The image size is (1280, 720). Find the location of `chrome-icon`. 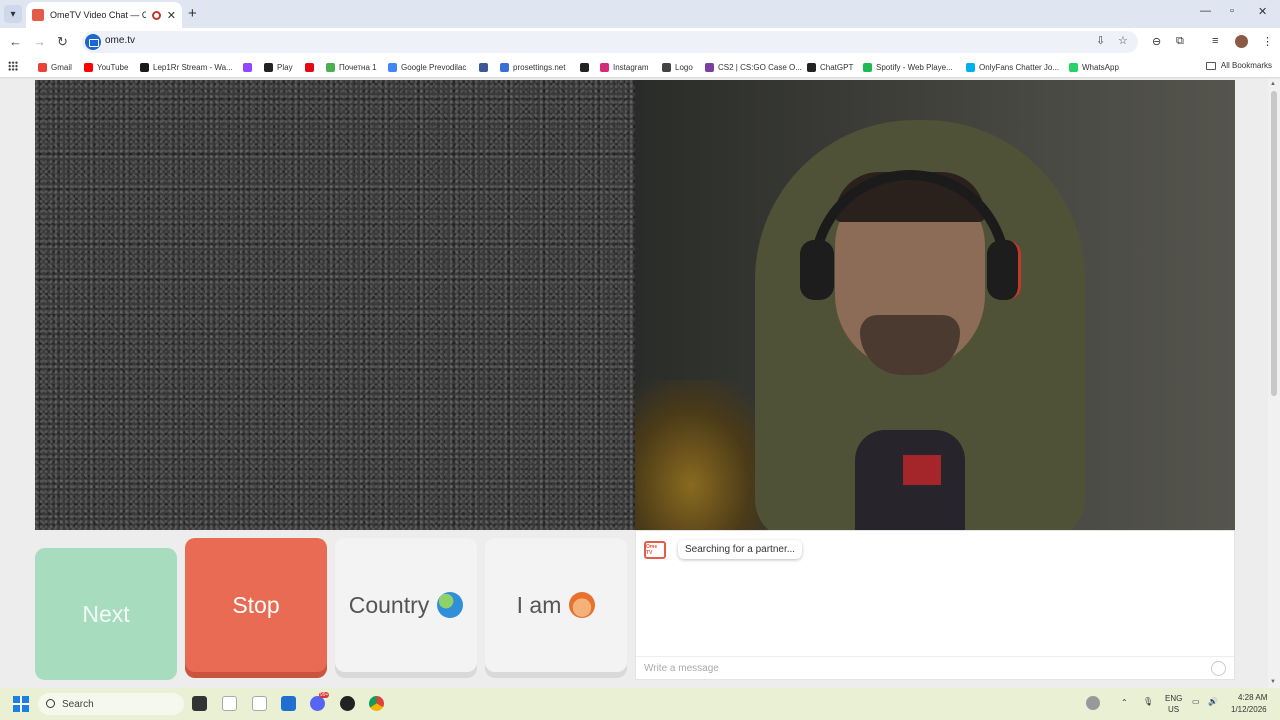

chrome-icon is located at coordinates (376, 703).